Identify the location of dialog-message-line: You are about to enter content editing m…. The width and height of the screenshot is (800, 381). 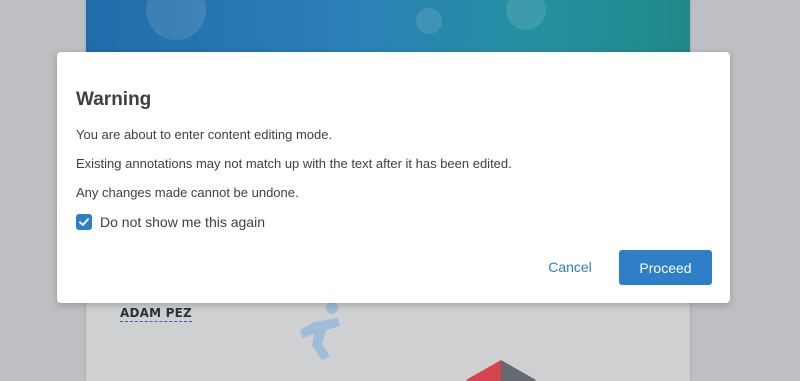
(204, 134).